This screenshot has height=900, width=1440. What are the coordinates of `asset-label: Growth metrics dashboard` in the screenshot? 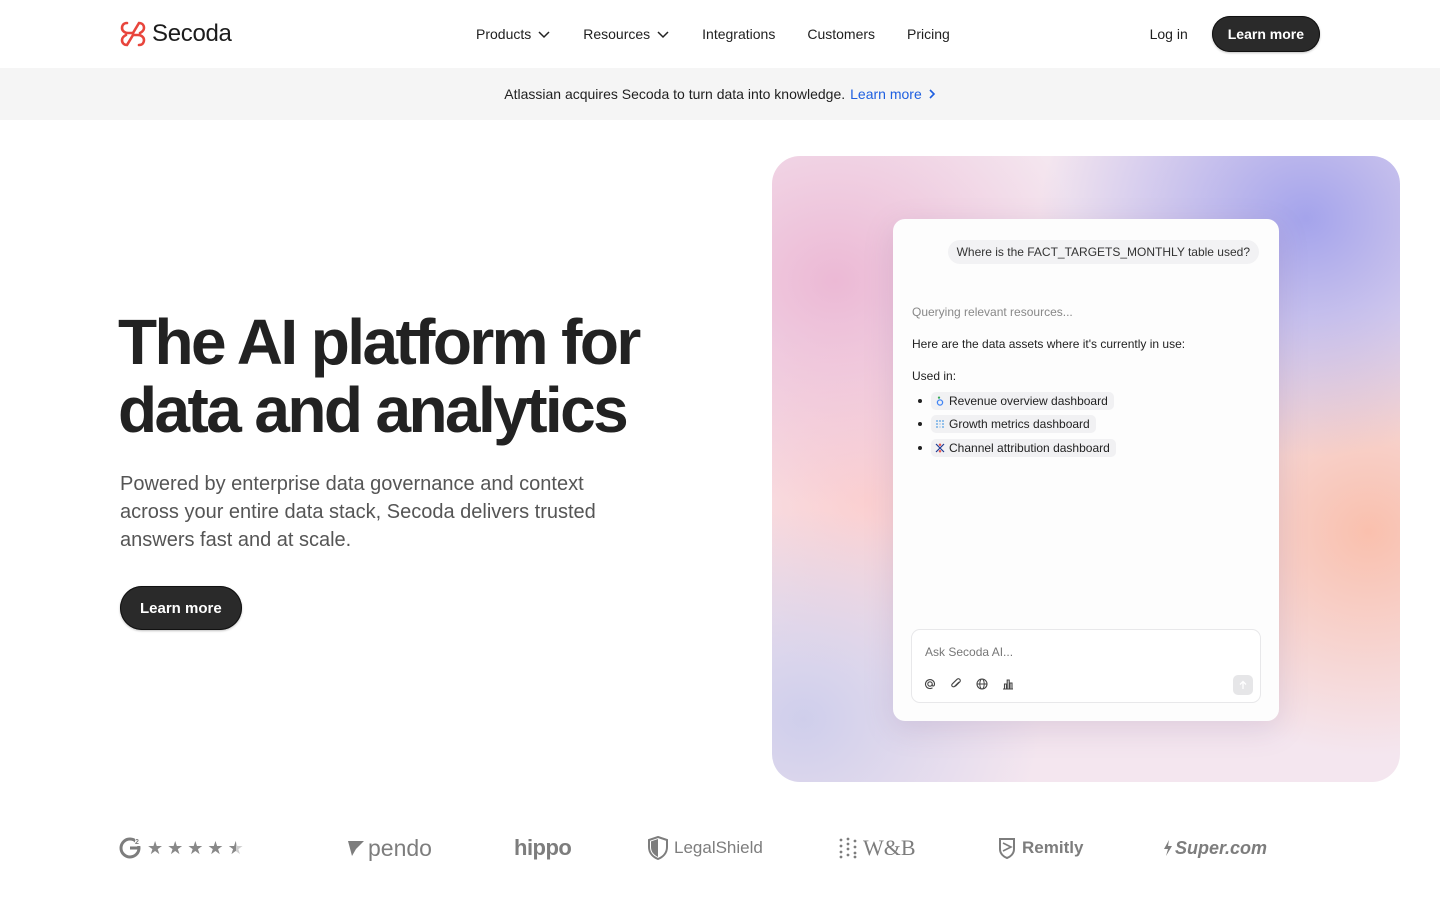 It's located at (1019, 424).